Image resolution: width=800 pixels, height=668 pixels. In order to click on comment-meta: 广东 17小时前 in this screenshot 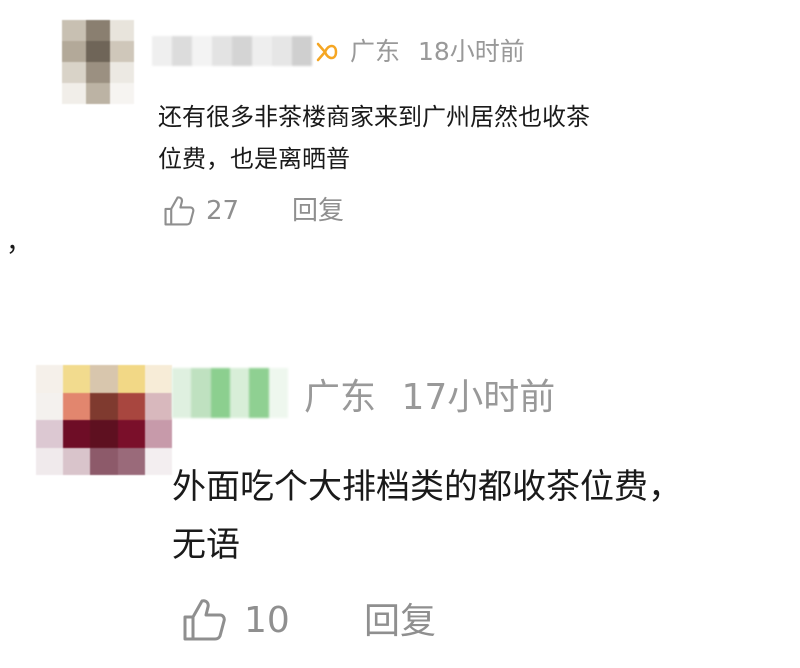, I will do `click(429, 398)`.